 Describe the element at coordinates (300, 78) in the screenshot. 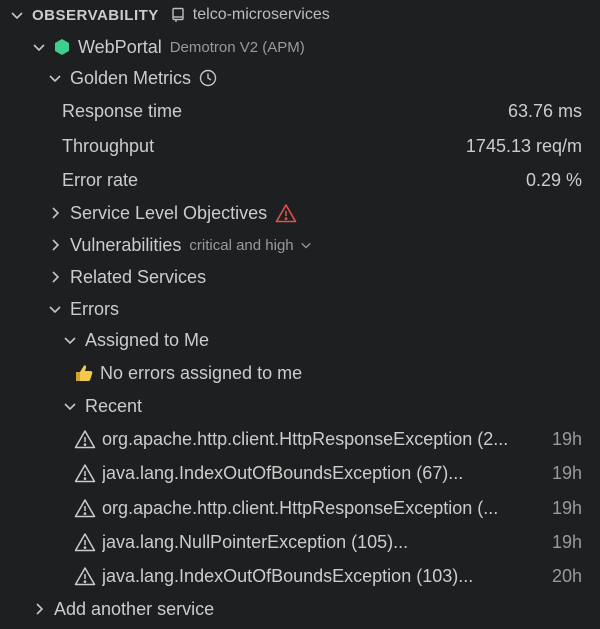

I see `golden-metrics-section: Golden Metrics` at that location.